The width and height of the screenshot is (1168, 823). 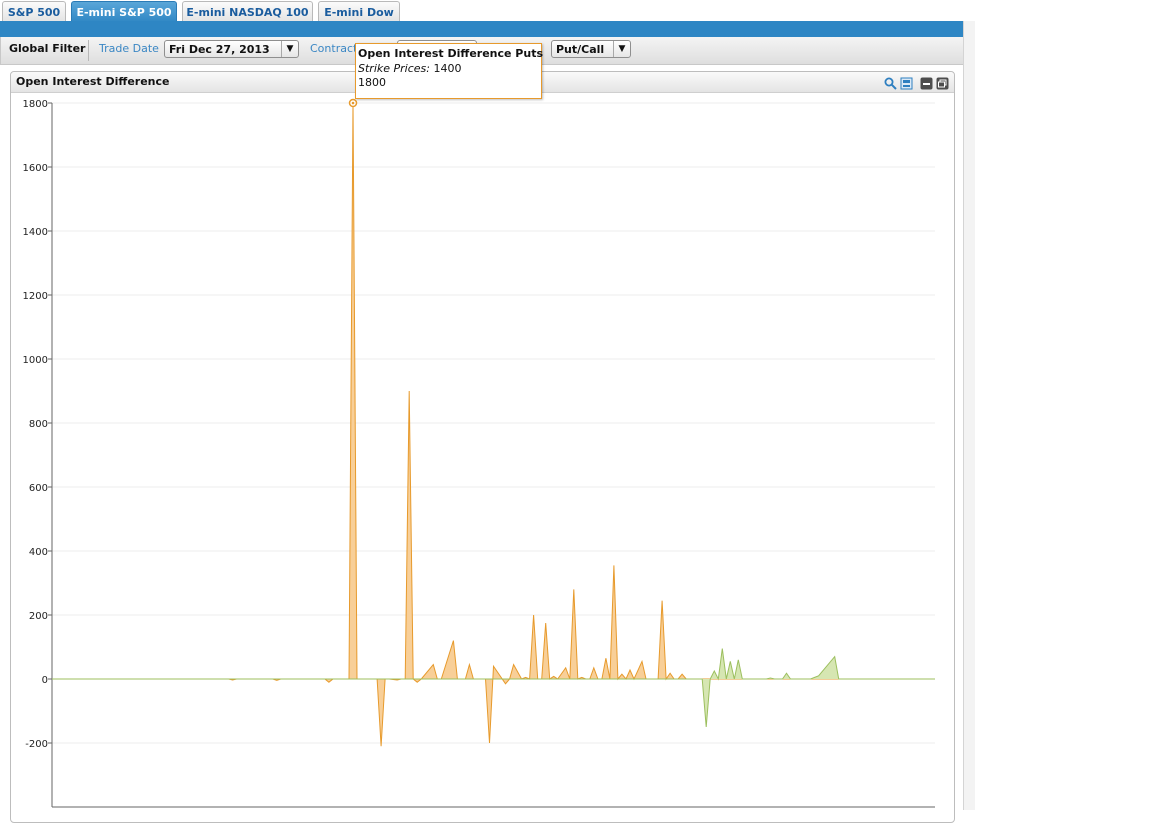 I want to click on y-tick-label: 600, so click(x=38, y=488).